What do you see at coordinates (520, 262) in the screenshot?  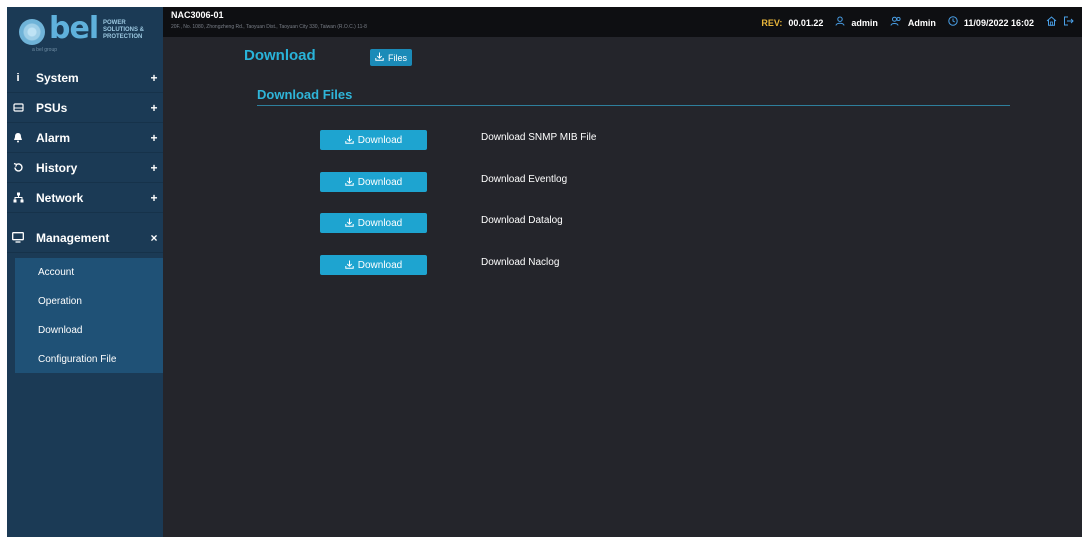 I see `download-description: Download Naclog` at bounding box center [520, 262].